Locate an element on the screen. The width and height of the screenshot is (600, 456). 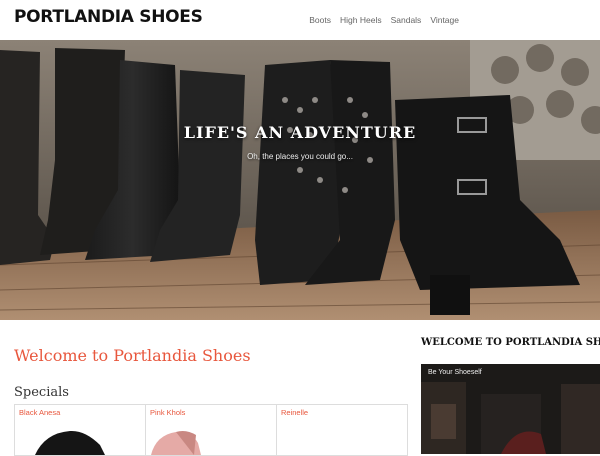
welcome-heading: Welcome to Portlandia Shoes is located at coordinates (132, 355).